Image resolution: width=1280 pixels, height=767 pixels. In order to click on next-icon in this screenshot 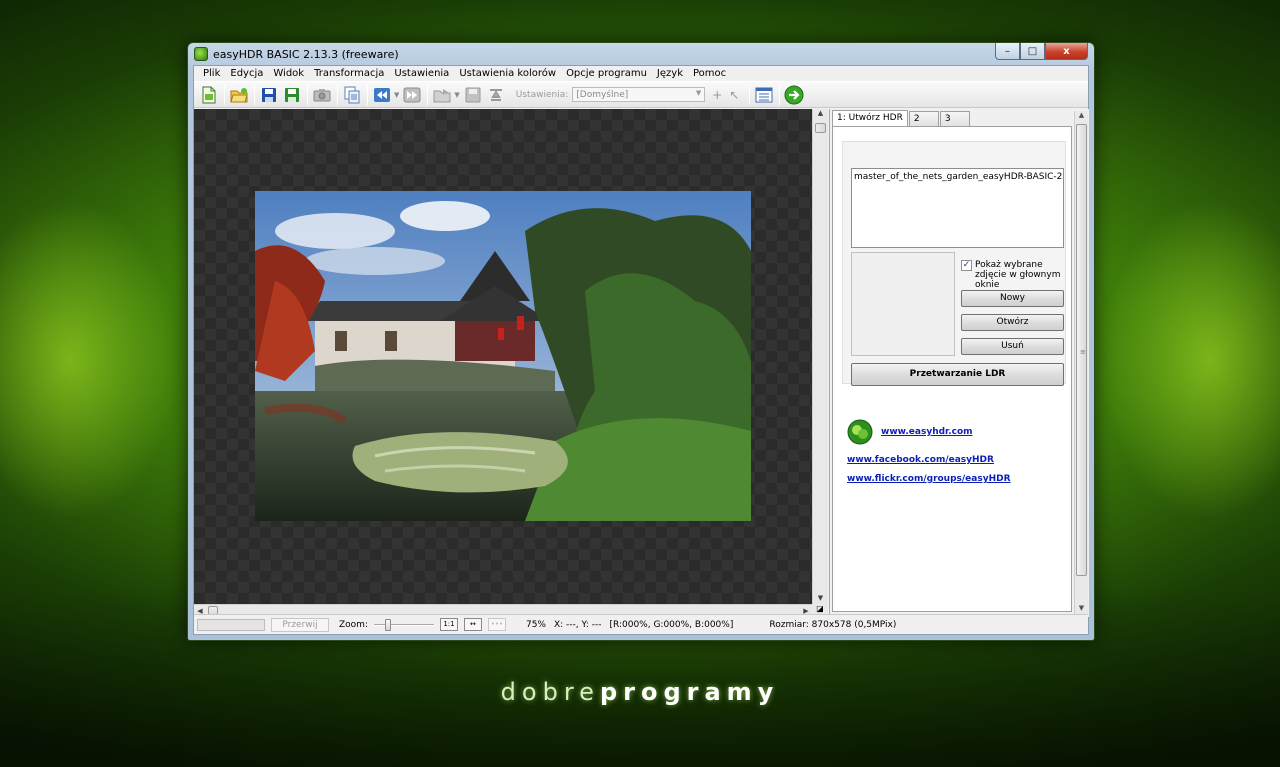, I will do `click(412, 95)`.